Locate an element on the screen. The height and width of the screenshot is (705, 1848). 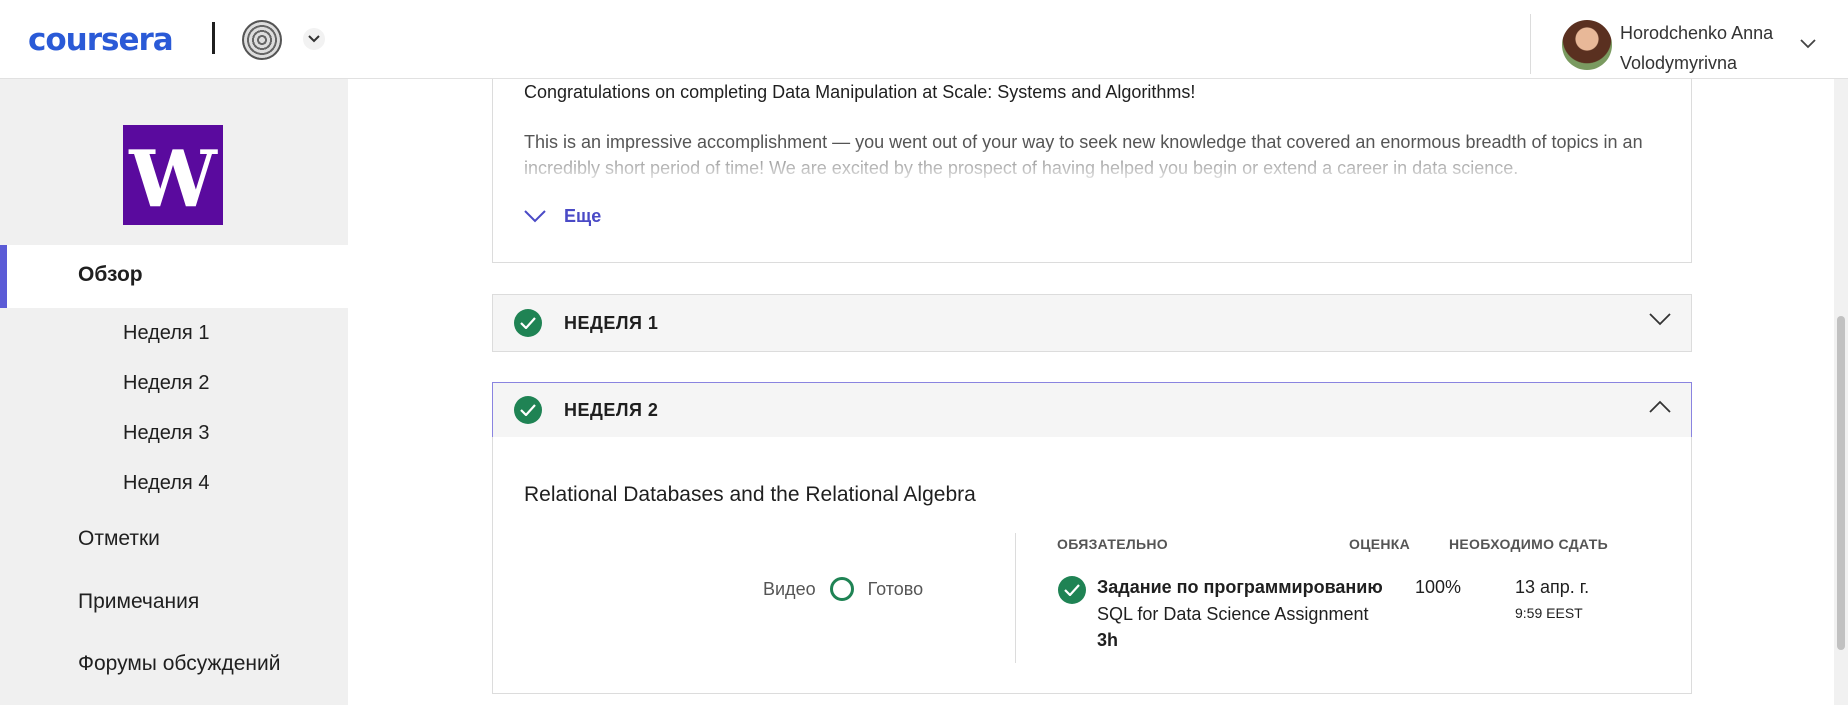
column-divider is located at coordinates (1015, 598).